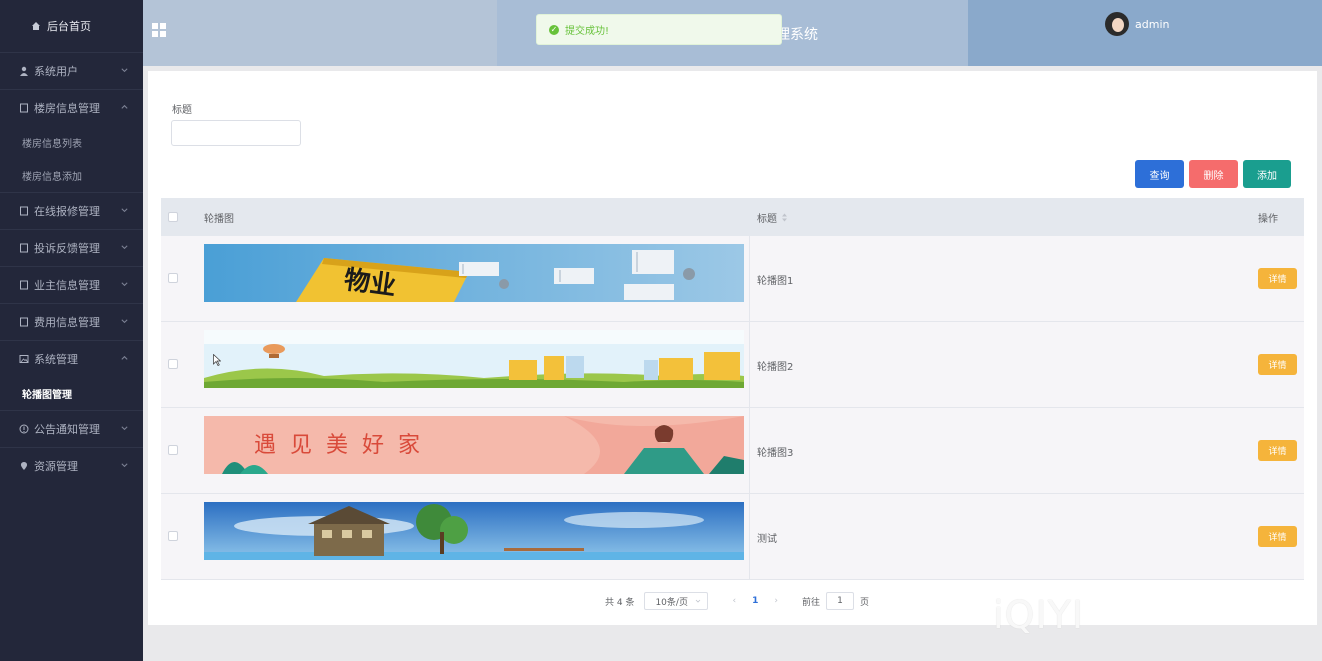 The height and width of the screenshot is (661, 1322). I want to click on avatar, so click(1117, 24).